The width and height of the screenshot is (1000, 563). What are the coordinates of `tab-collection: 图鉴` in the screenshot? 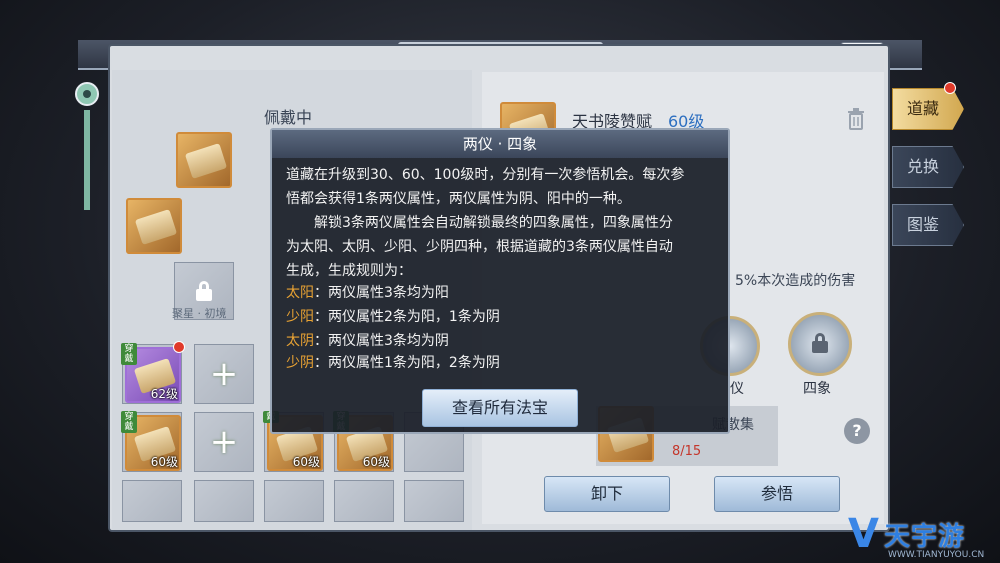 It's located at (928, 225).